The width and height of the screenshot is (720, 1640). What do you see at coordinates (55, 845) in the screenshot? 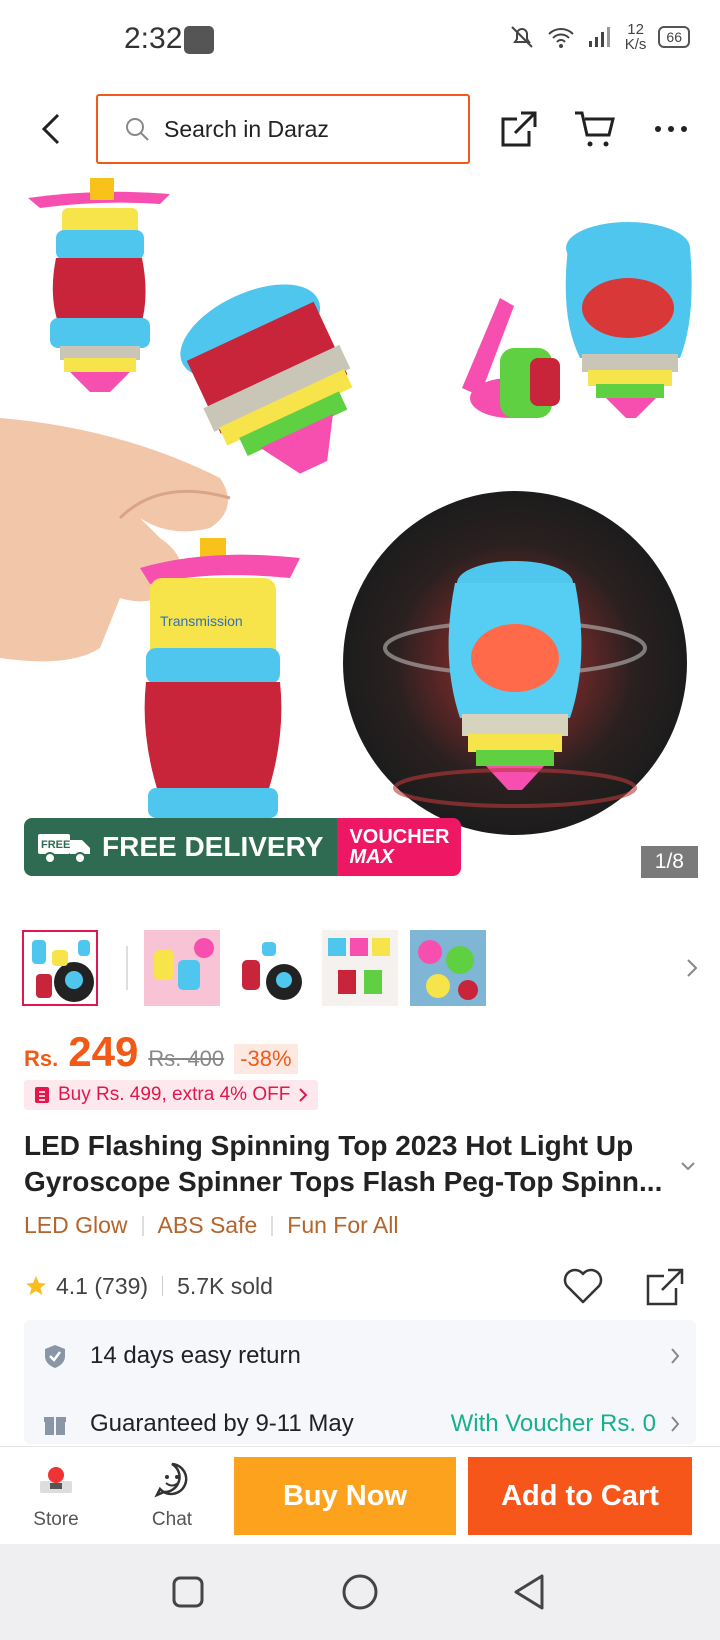
I see `free-badge-text: FREE` at bounding box center [55, 845].